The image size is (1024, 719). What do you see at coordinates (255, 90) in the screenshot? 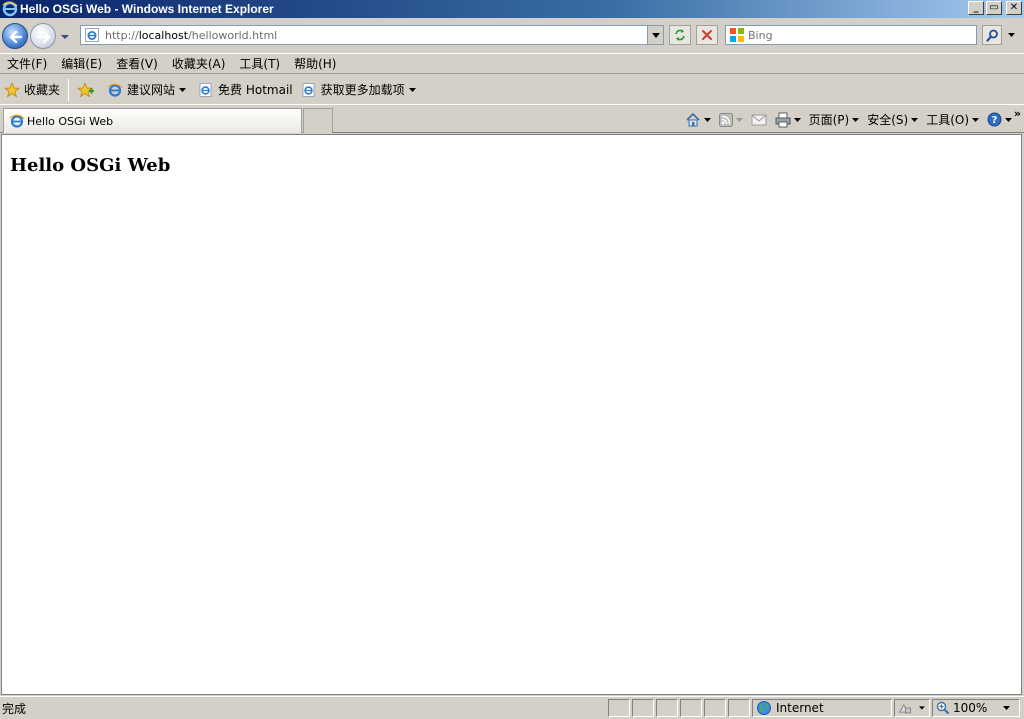
I see `free-hotmail-label: 免费 Hotmail` at bounding box center [255, 90].